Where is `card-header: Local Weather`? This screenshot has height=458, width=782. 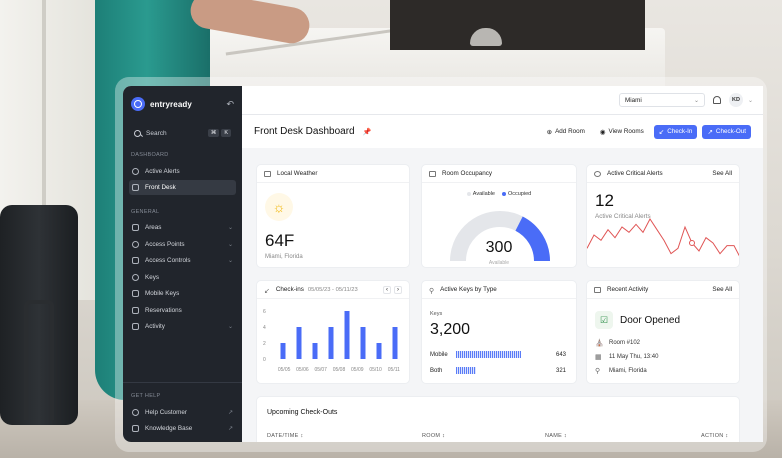 card-header: Local Weather is located at coordinates (333, 174).